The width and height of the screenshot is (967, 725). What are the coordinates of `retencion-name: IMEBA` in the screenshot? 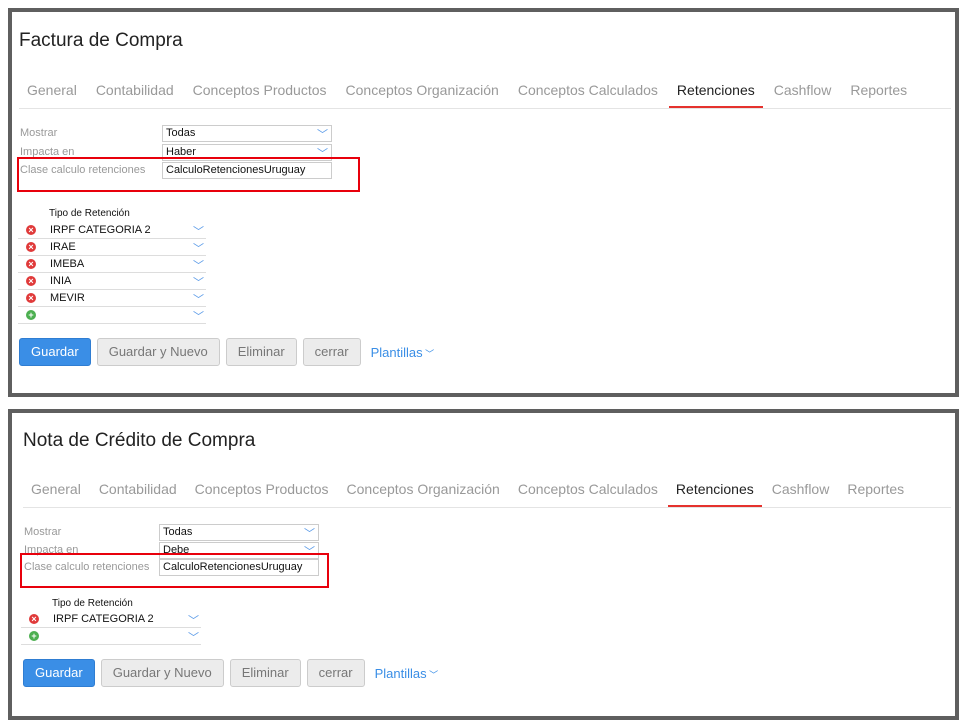 It's located at (67, 264).